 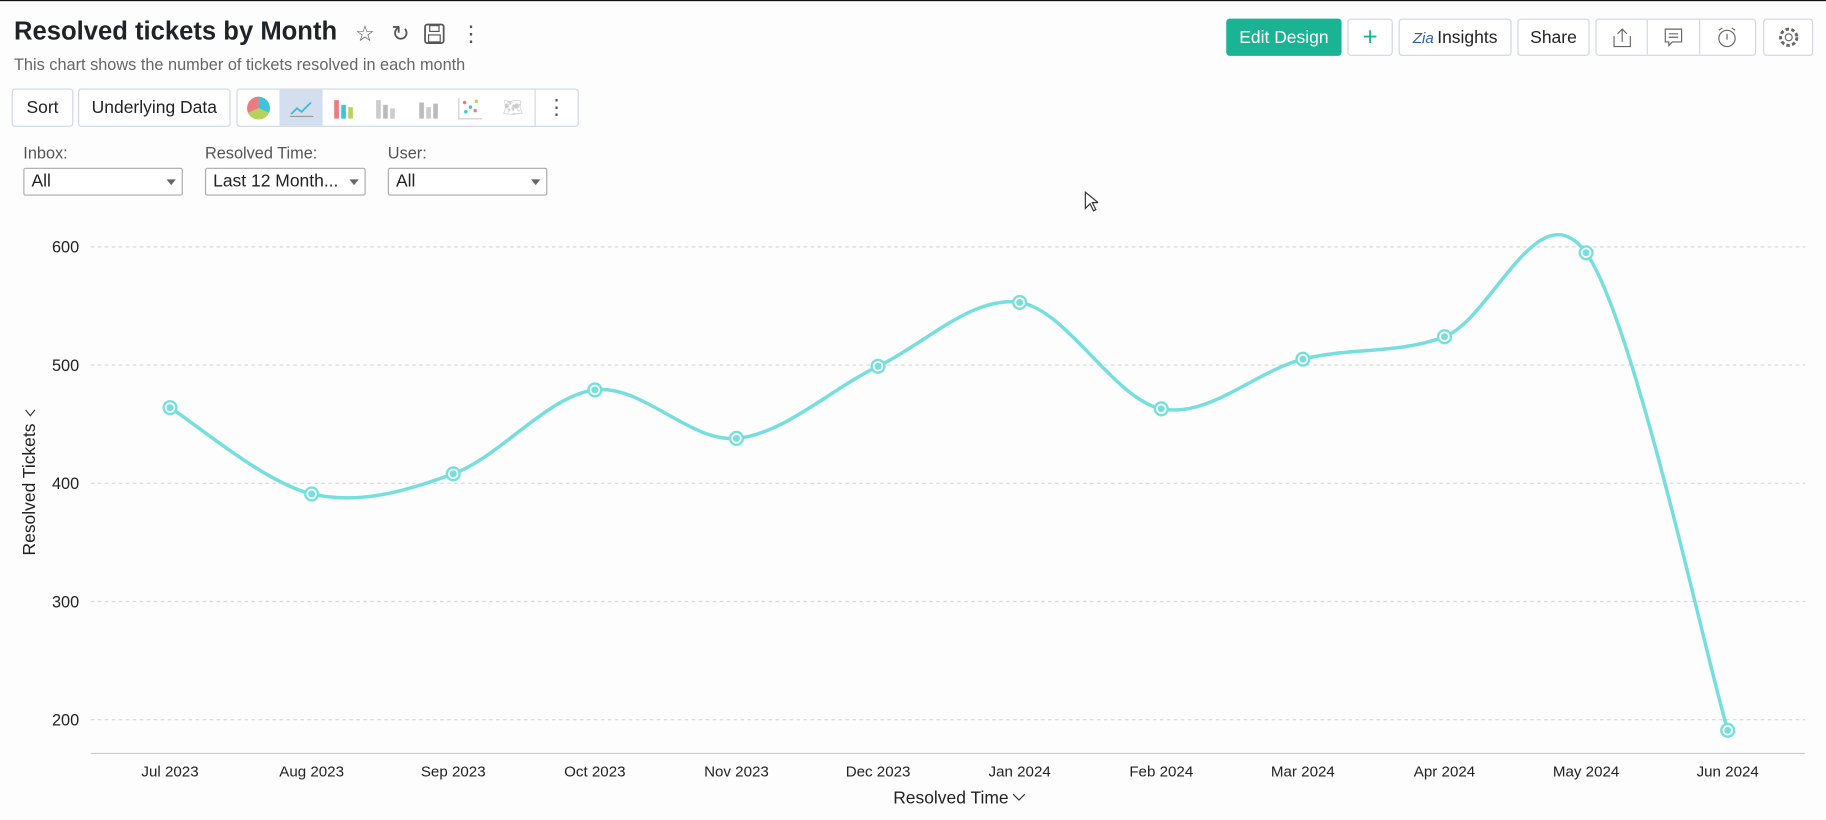 What do you see at coordinates (736, 772) in the screenshot?
I see `x-tick-label: Nov 2023` at bounding box center [736, 772].